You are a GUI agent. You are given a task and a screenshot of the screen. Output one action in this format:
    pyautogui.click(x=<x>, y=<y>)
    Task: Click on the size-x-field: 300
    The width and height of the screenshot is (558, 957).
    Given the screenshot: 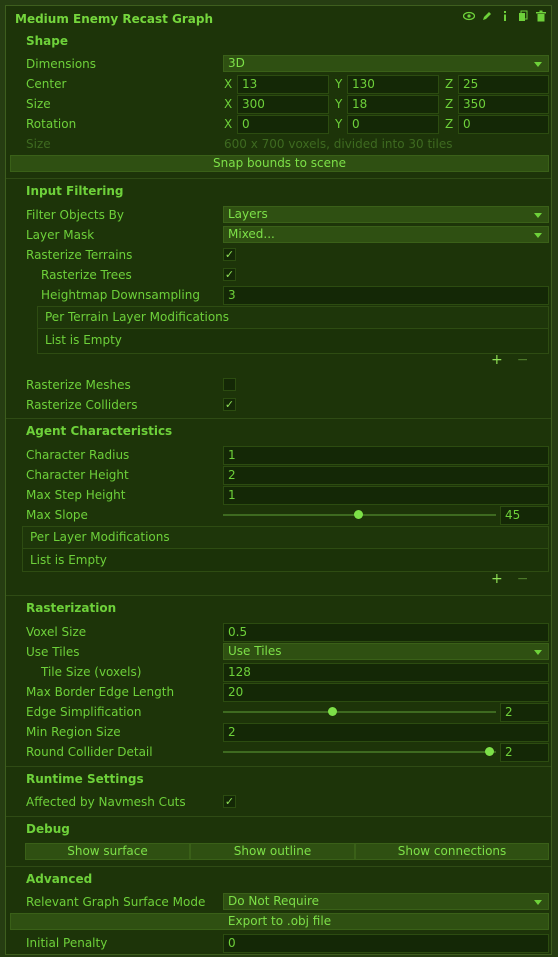 What is the action you would take?
    pyautogui.click(x=283, y=104)
    